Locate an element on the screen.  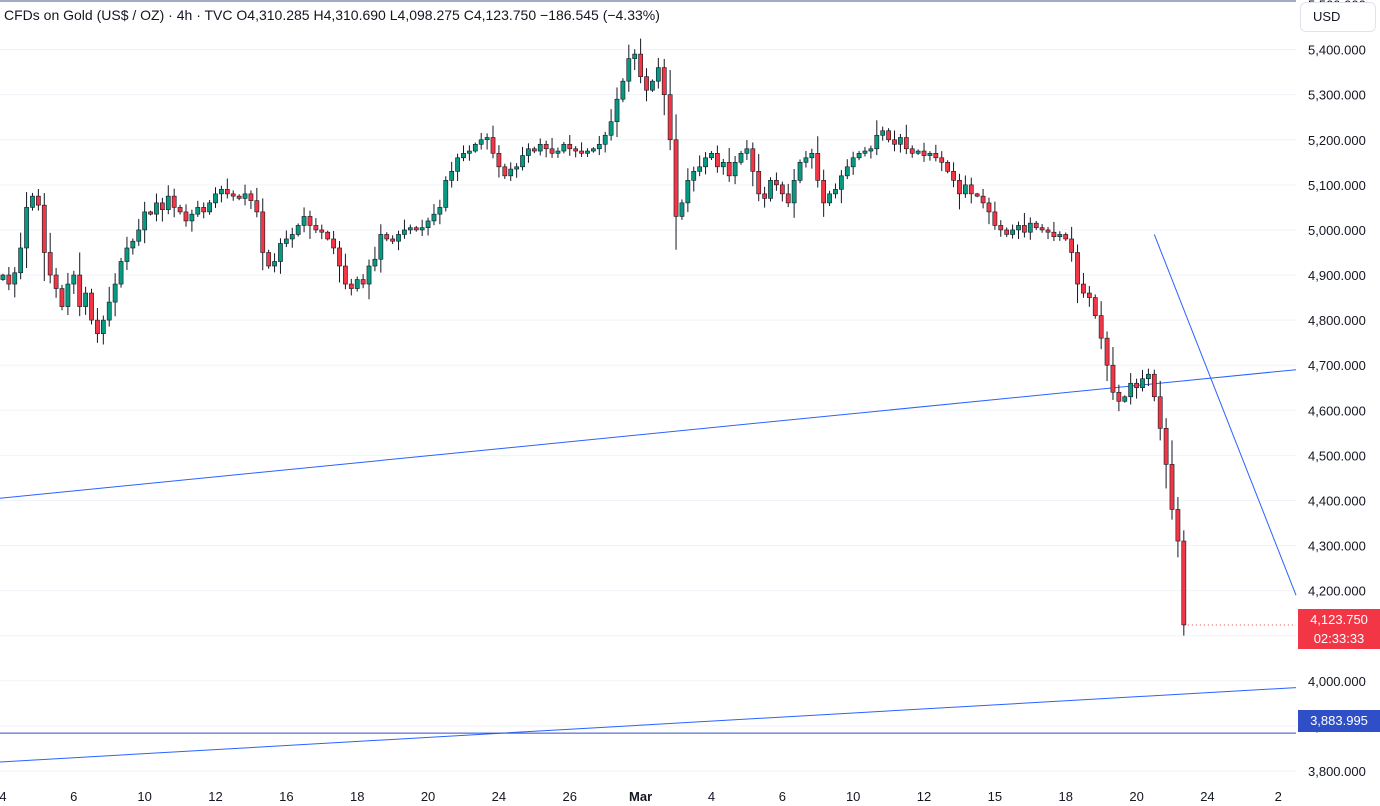
low-value: L4,098.275 is located at coordinates (424, 15).